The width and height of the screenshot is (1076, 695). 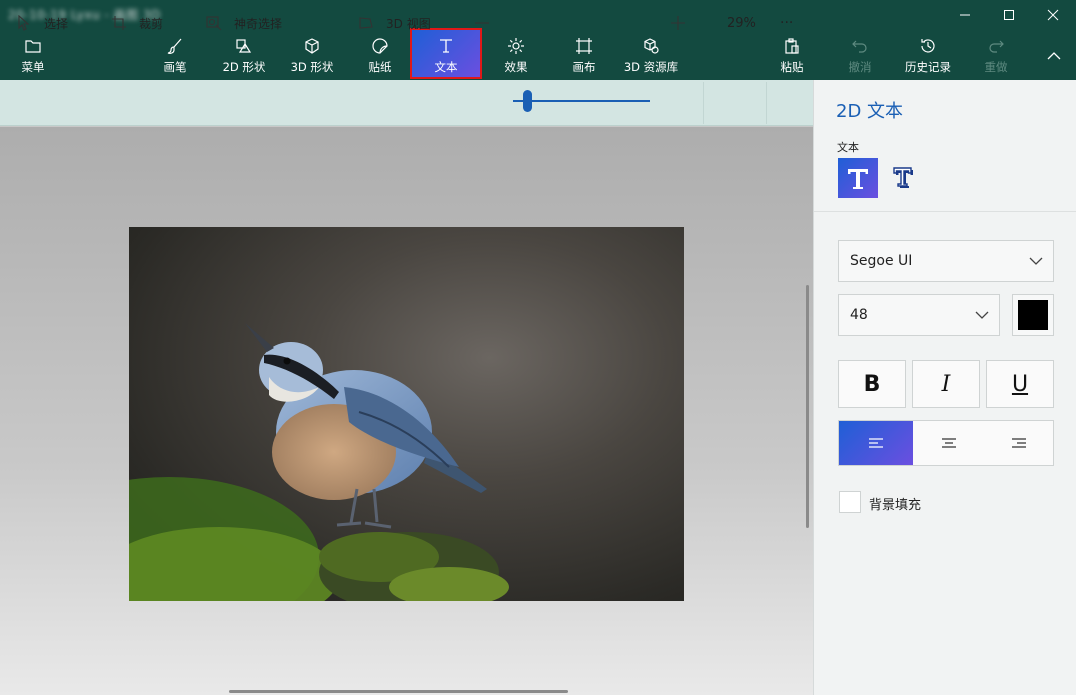 What do you see at coordinates (312, 56) in the screenshot?
I see `shapes-3d-tool-button: 3D 形状` at bounding box center [312, 56].